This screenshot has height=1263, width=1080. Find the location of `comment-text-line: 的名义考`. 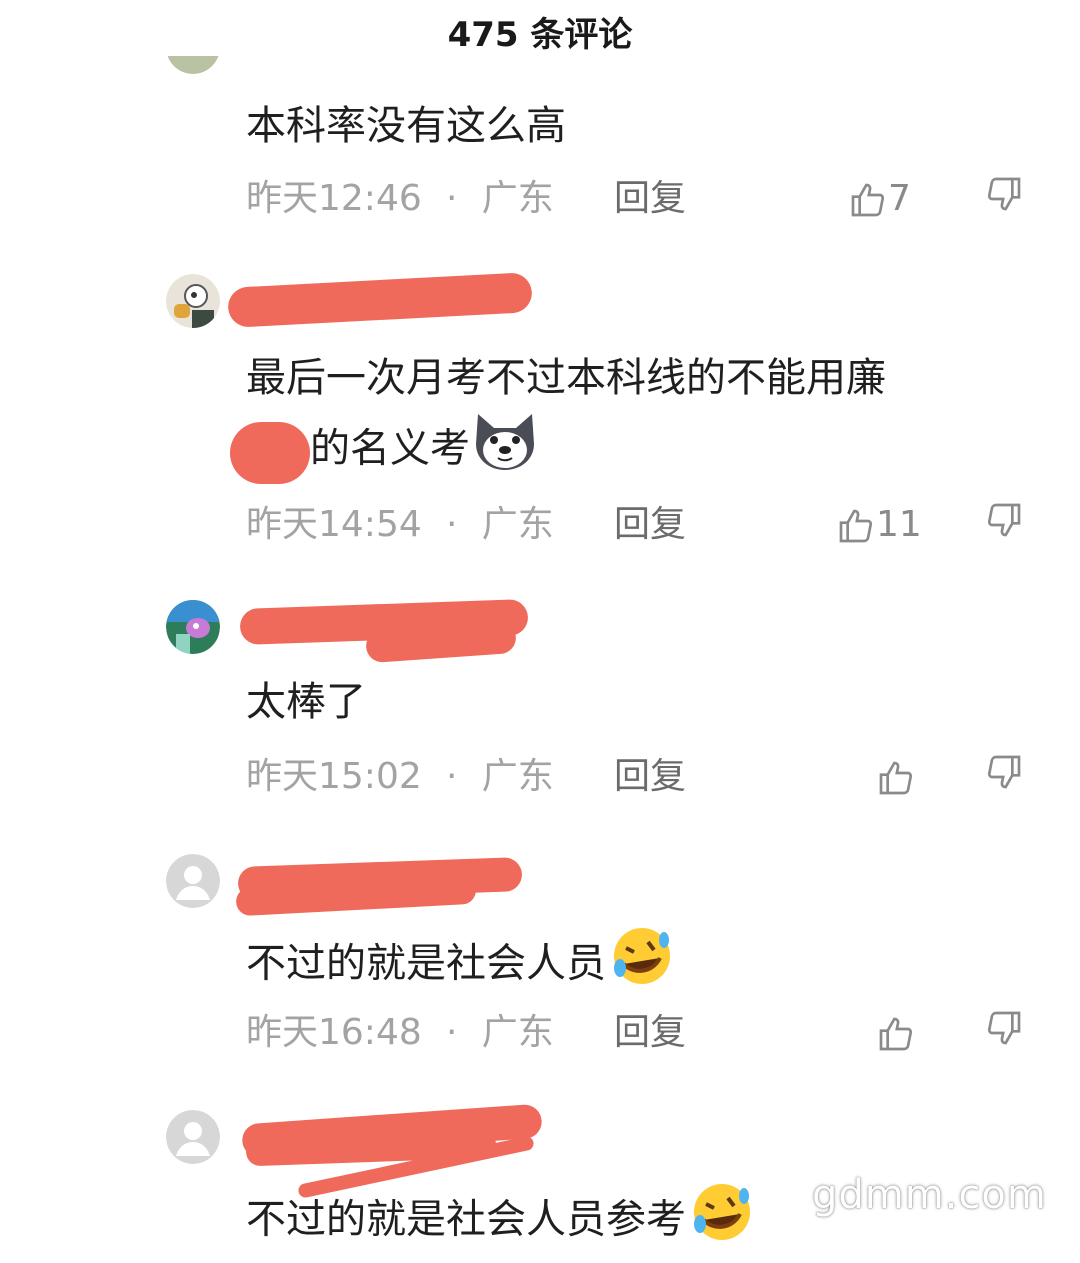

comment-text-line: 的名义考 is located at coordinates (390, 448).